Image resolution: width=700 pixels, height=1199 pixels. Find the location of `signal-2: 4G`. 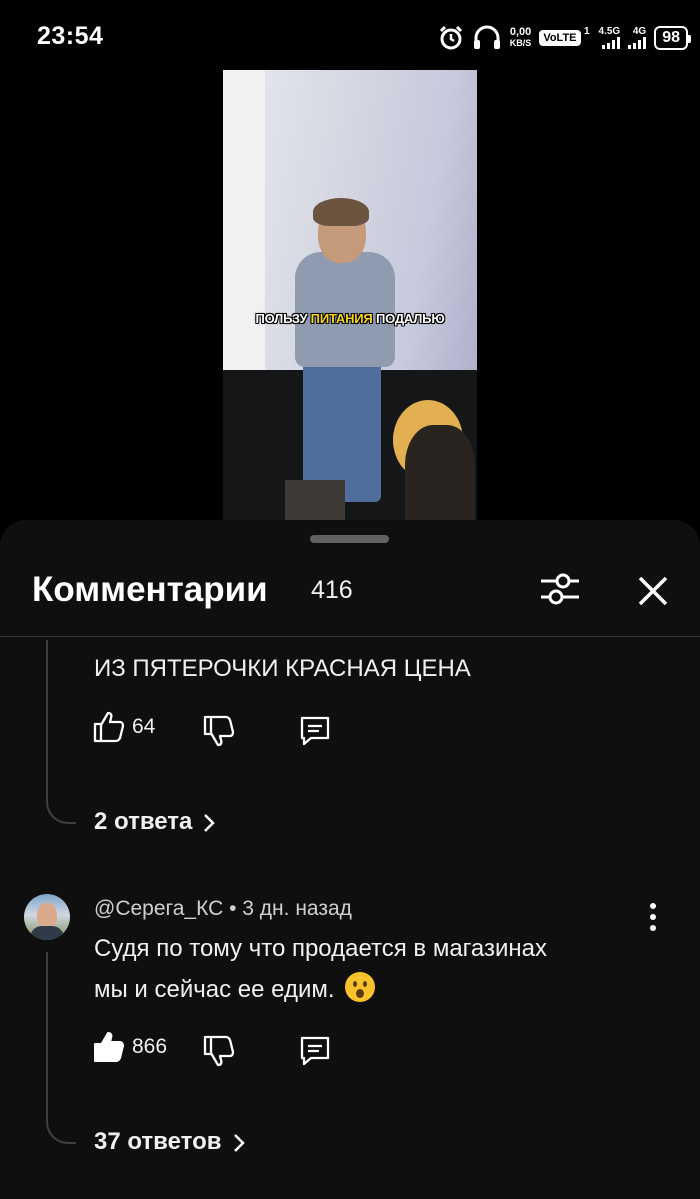

signal-2: 4G is located at coordinates (637, 37).